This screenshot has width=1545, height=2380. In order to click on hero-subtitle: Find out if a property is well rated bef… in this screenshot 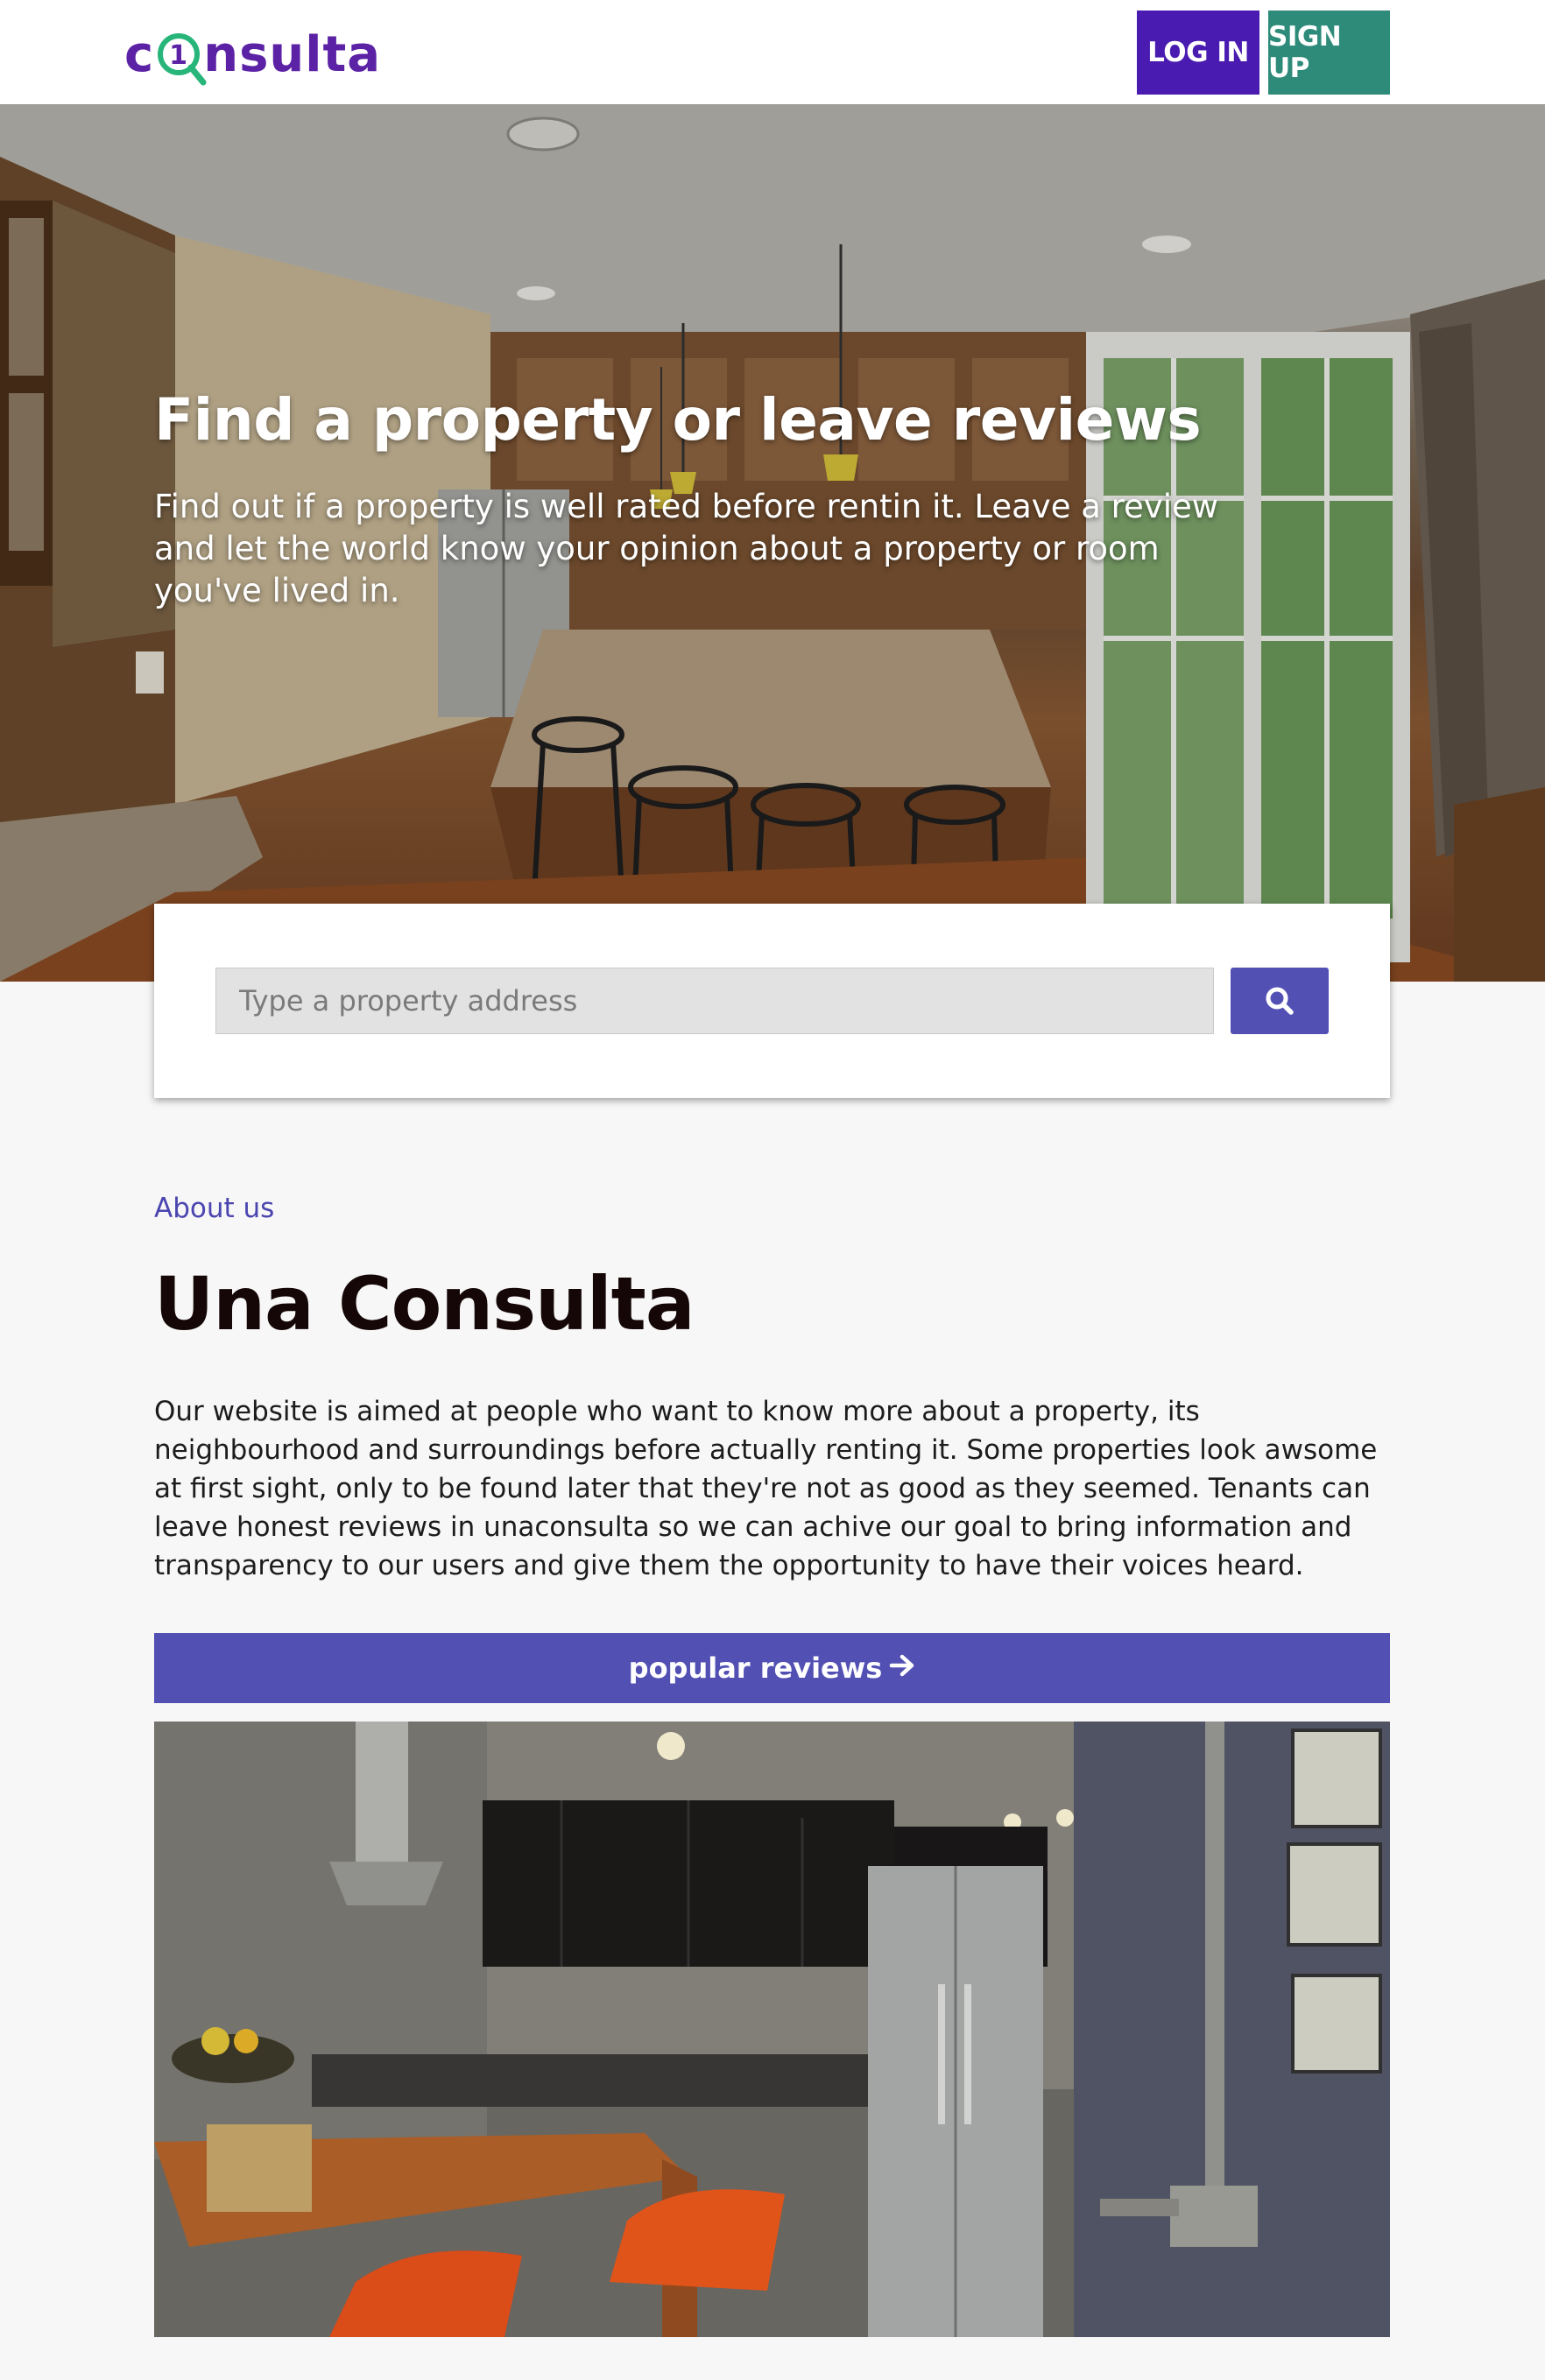, I will do `click(686, 548)`.